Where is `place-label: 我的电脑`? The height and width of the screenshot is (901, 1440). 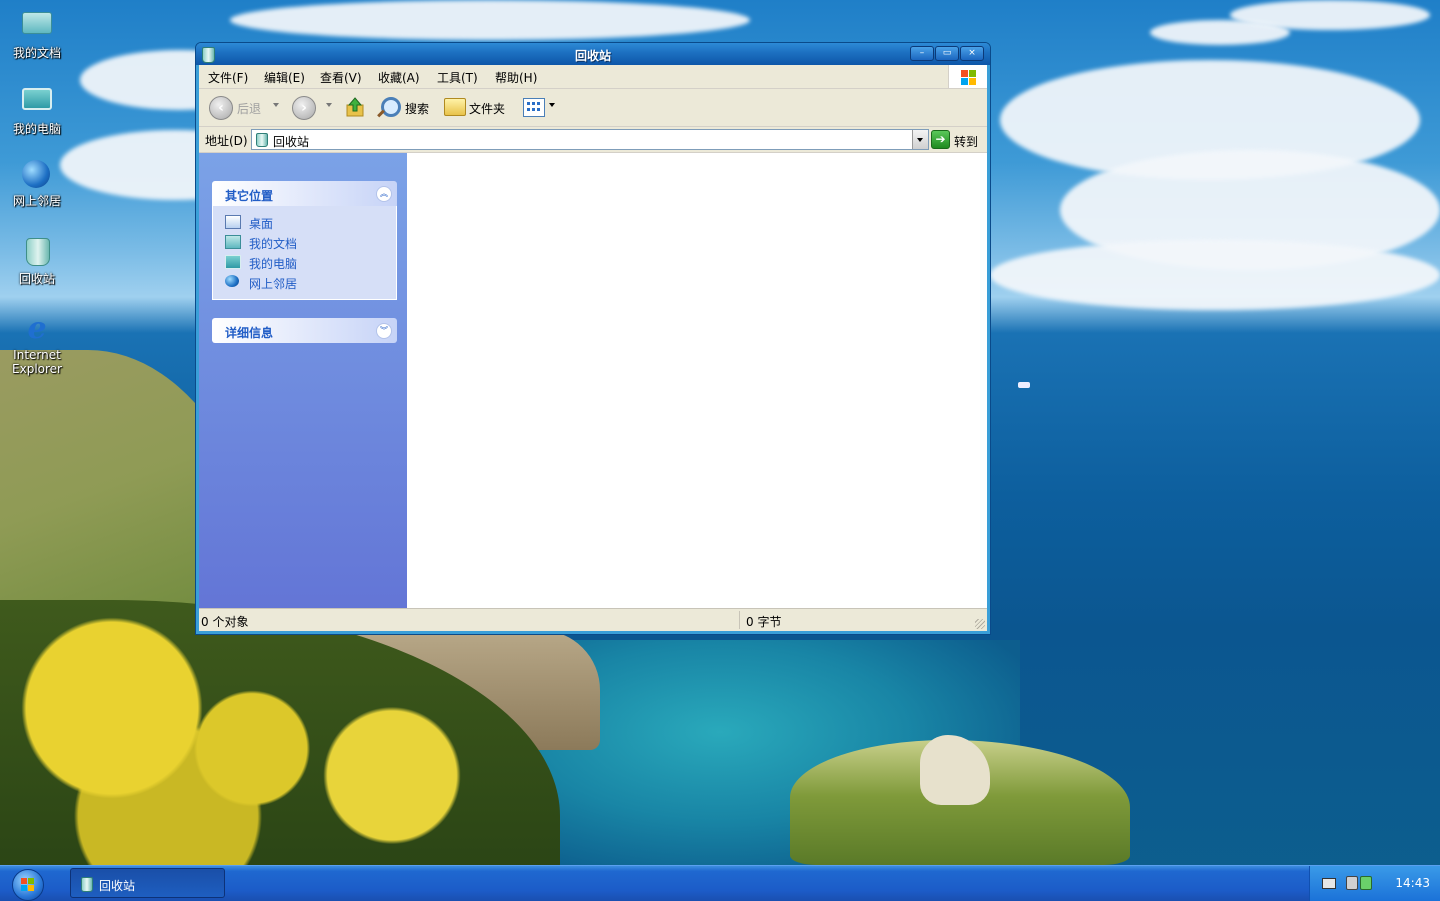 place-label: 我的电脑 is located at coordinates (273, 264).